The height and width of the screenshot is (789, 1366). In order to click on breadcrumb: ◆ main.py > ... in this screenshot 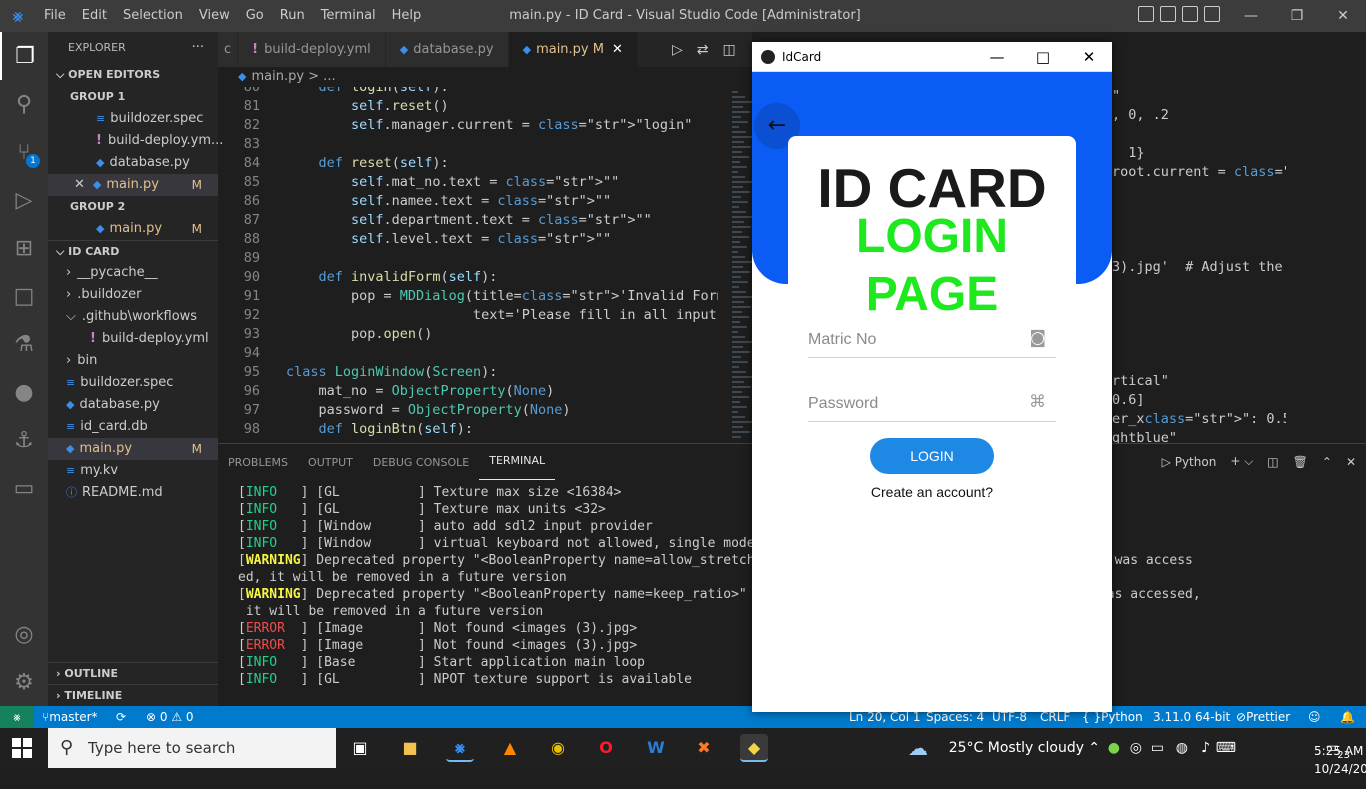, I will do `click(485, 77)`.